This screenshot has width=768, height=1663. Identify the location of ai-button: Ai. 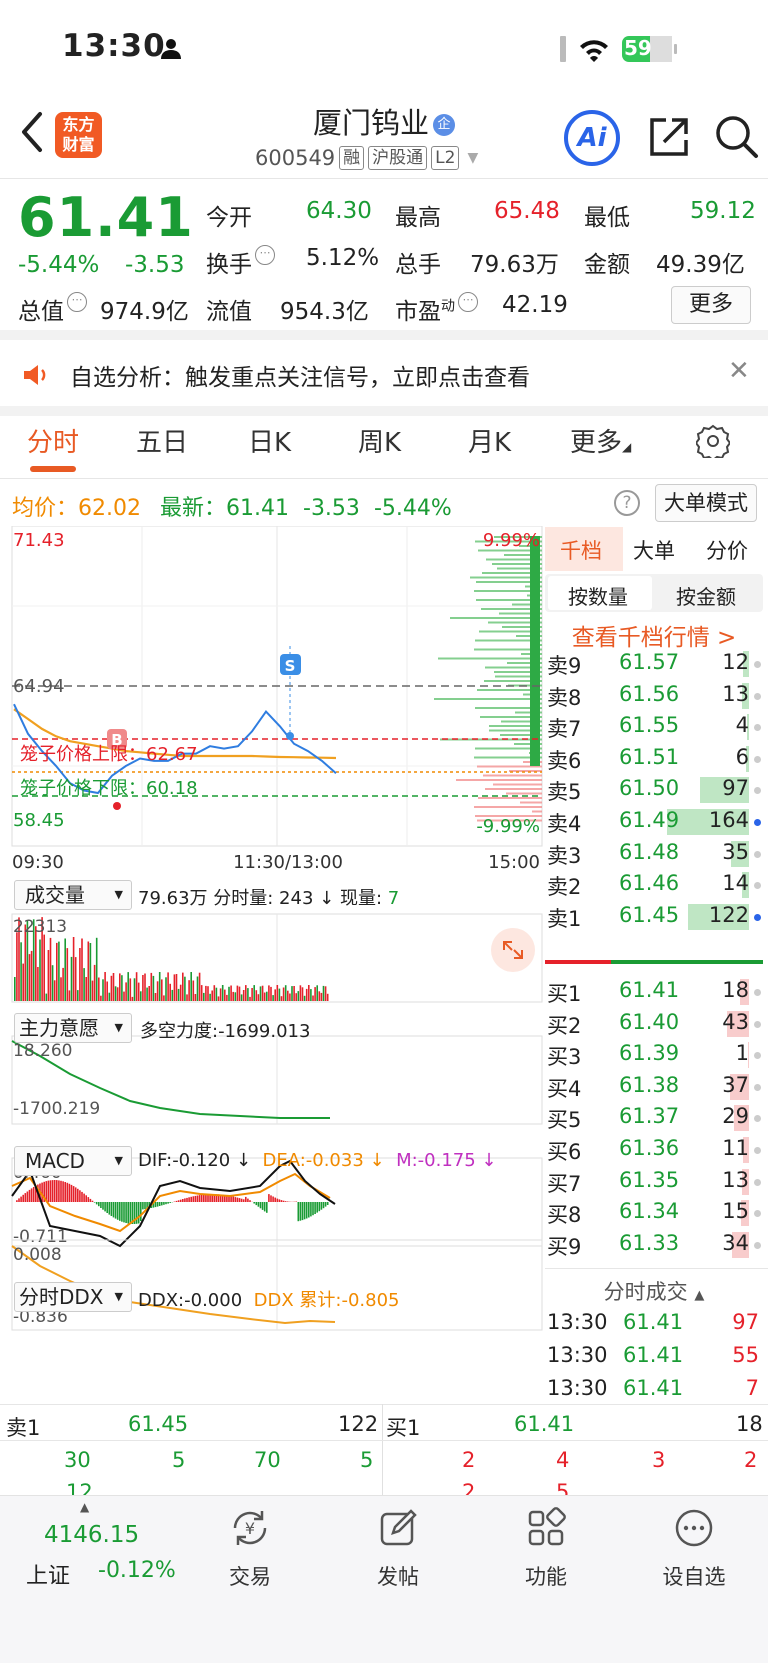
(592, 138).